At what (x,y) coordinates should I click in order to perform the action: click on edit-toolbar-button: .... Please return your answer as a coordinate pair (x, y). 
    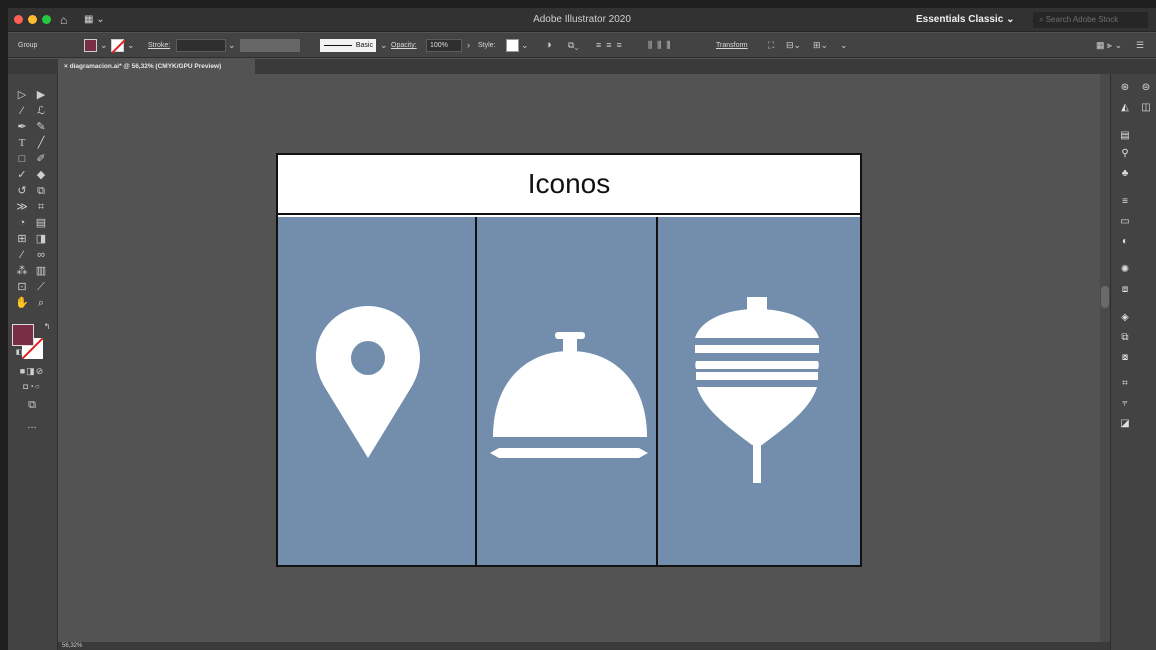
    Looking at the image, I should click on (32, 425).